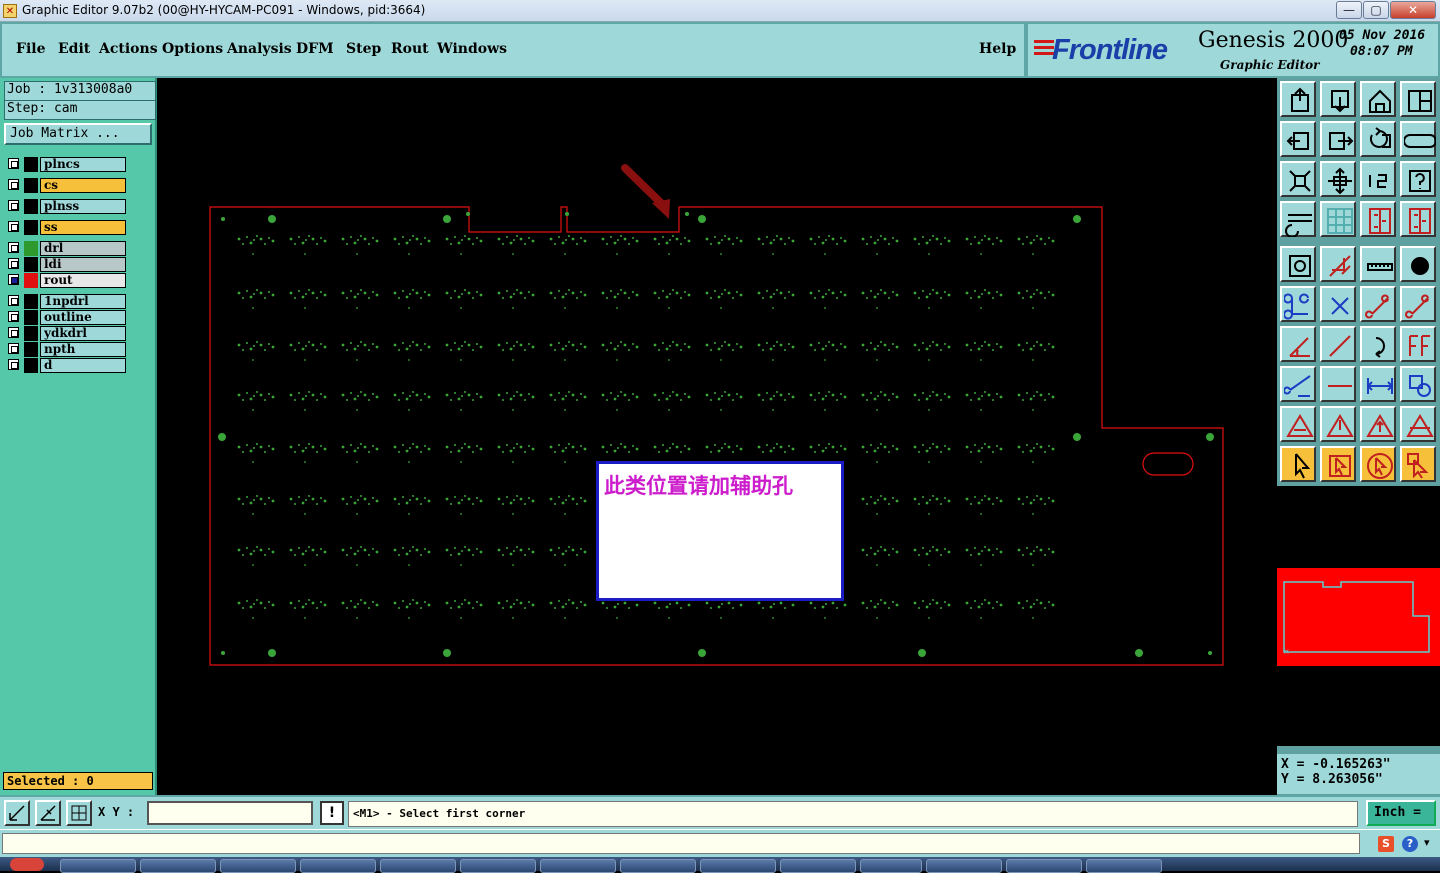 This screenshot has height=873, width=1440. I want to click on pan-button, so click(1338, 179).